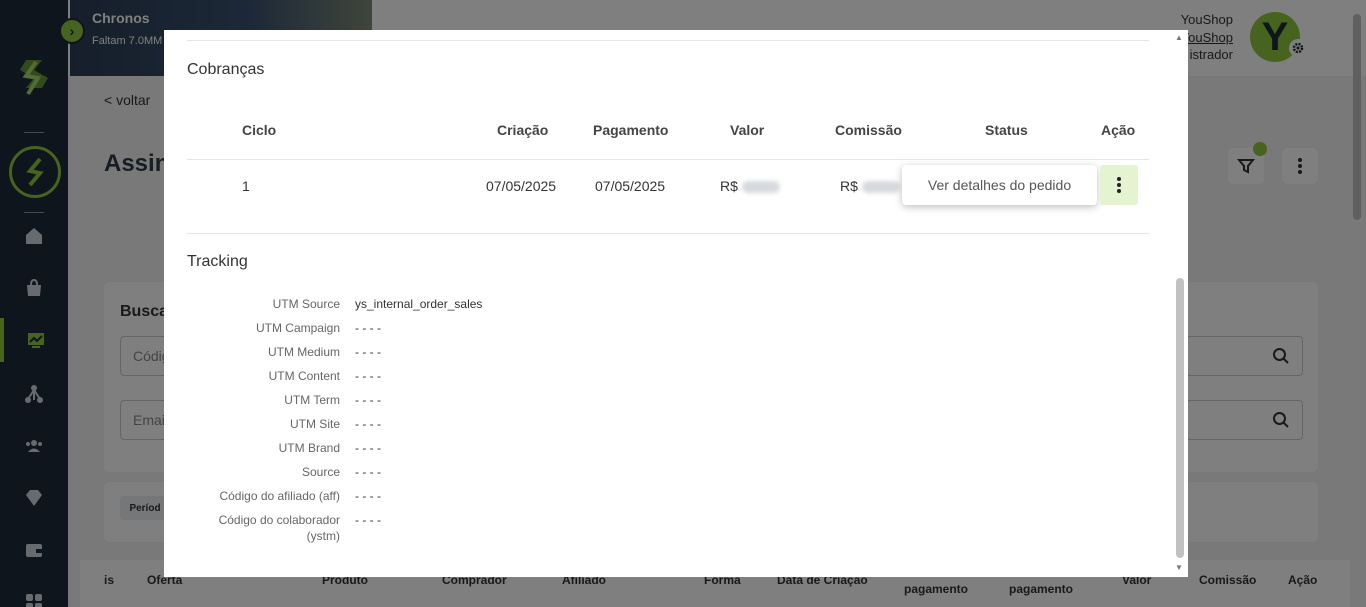 The width and height of the screenshot is (1366, 607). Describe the element at coordinates (1180, 418) in the screenshot. I see `modal-scrollbar-thumb` at that location.